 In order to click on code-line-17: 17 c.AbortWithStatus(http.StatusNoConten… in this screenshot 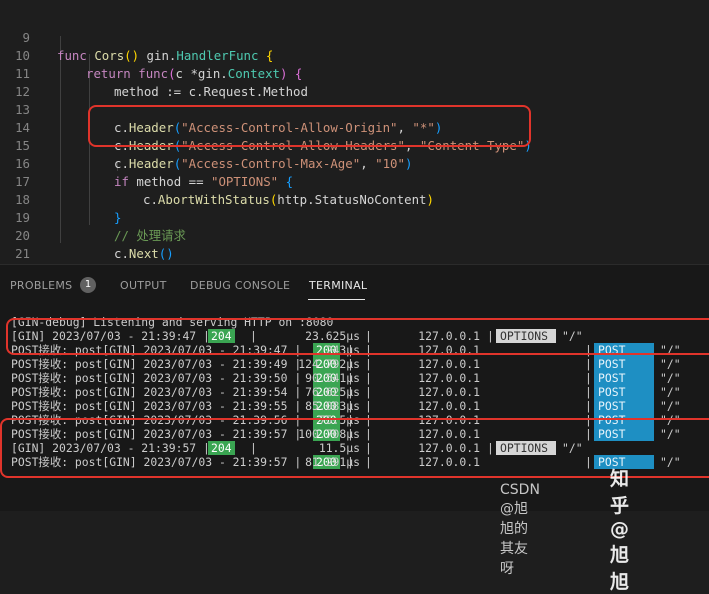, I will do `click(354, 181)`.